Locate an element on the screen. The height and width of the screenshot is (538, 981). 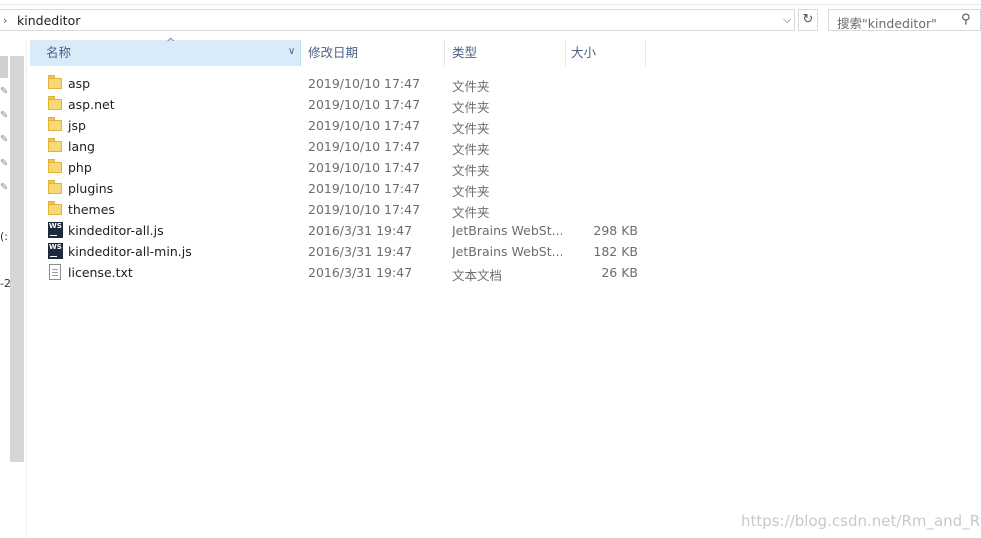
file-name: themes is located at coordinates (91, 209).